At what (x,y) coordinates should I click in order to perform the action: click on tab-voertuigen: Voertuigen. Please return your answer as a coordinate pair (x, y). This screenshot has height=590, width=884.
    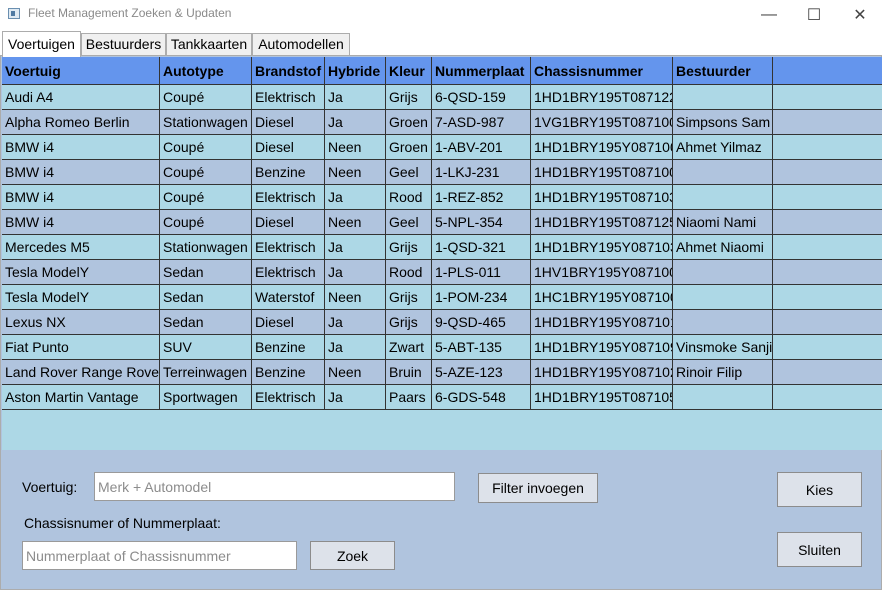
    Looking at the image, I should click on (41, 44).